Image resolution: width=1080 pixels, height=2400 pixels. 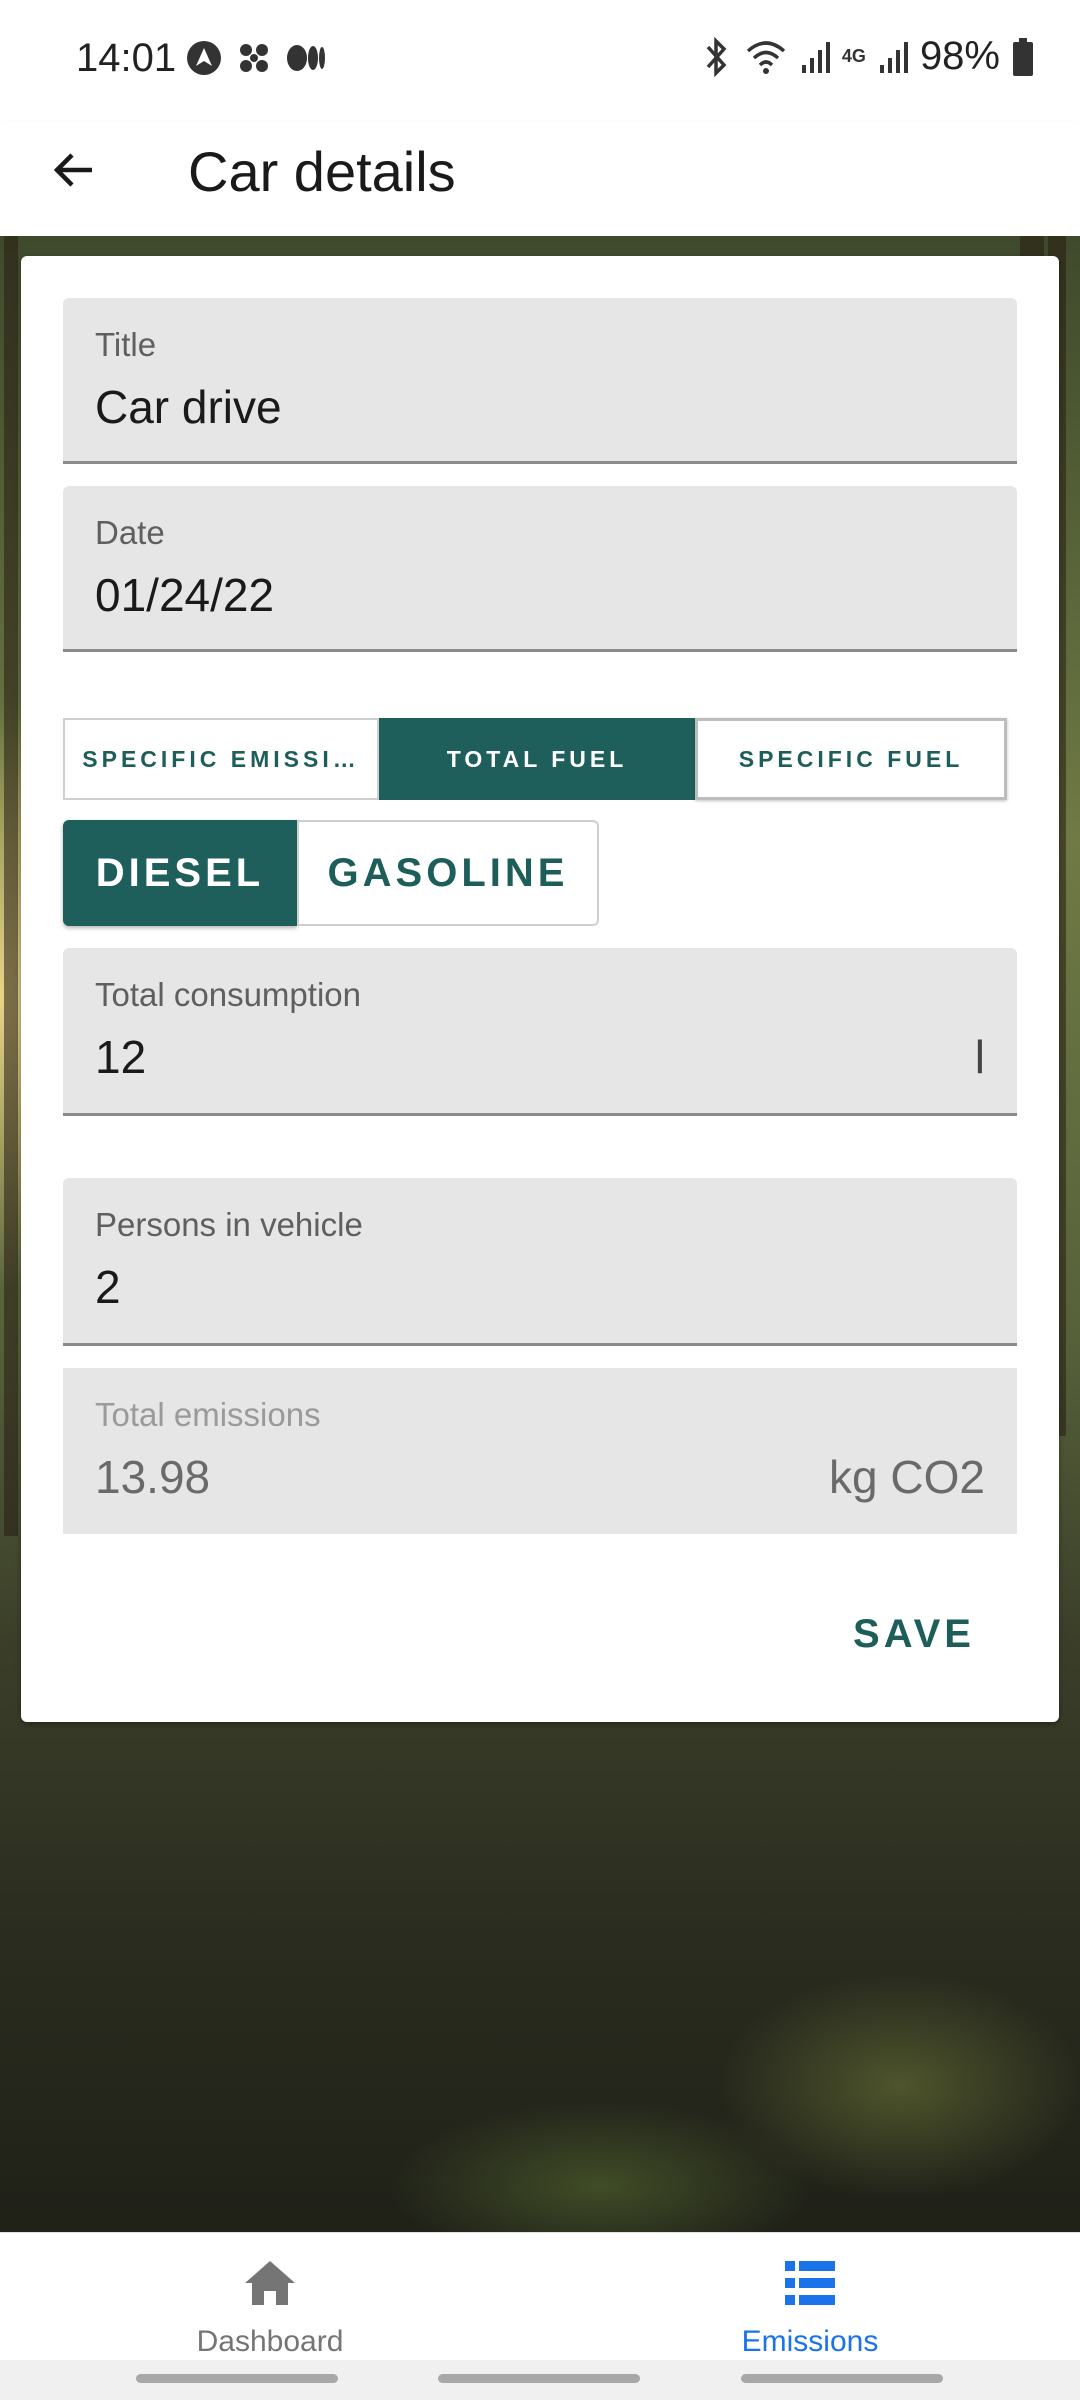 I want to click on persons-value: 2, so click(x=108, y=1287).